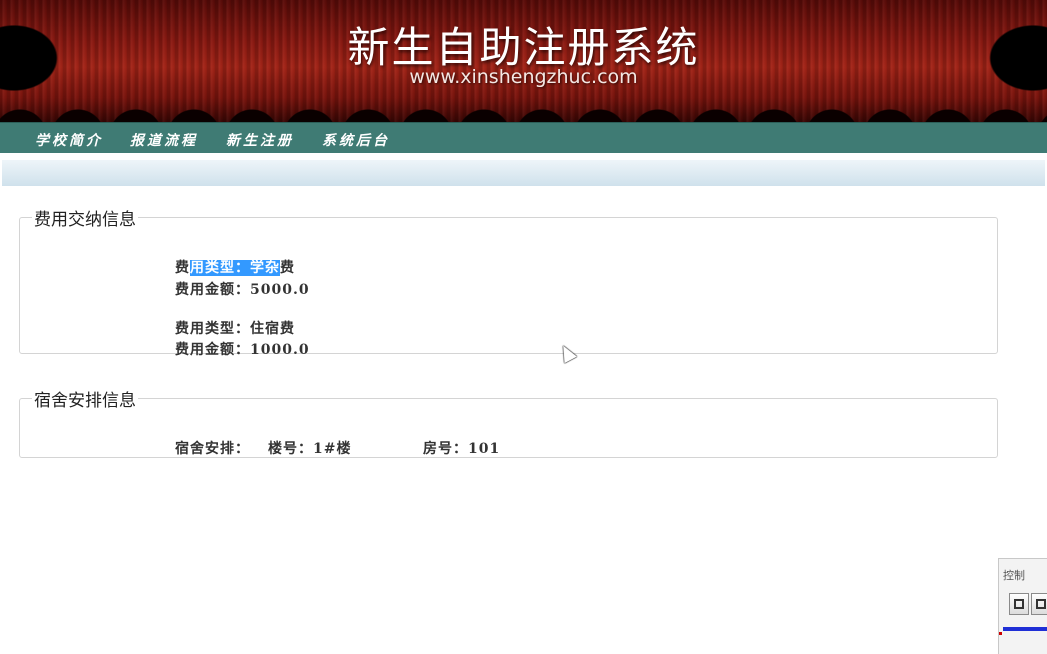 This screenshot has height=654, width=1047. I want to click on nav-item-registration: 新生注册, so click(260, 140).